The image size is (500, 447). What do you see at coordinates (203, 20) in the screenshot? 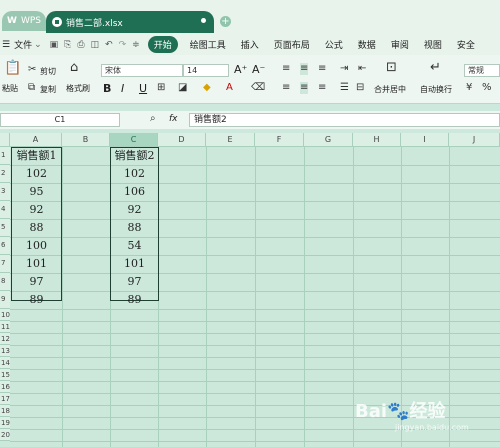
I see `unsaved-dot-icon` at bounding box center [203, 20].